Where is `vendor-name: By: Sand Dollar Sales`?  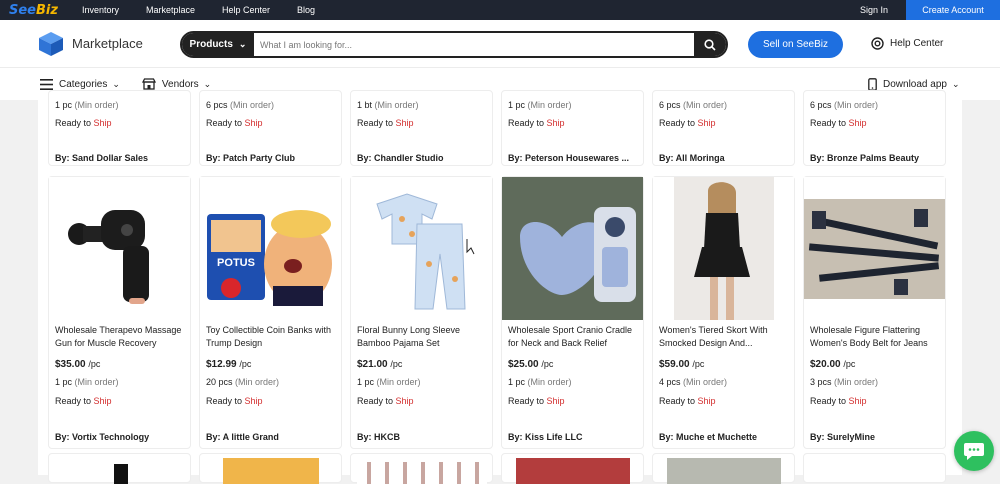
vendor-name: By: Sand Dollar Sales is located at coordinates (101, 158).